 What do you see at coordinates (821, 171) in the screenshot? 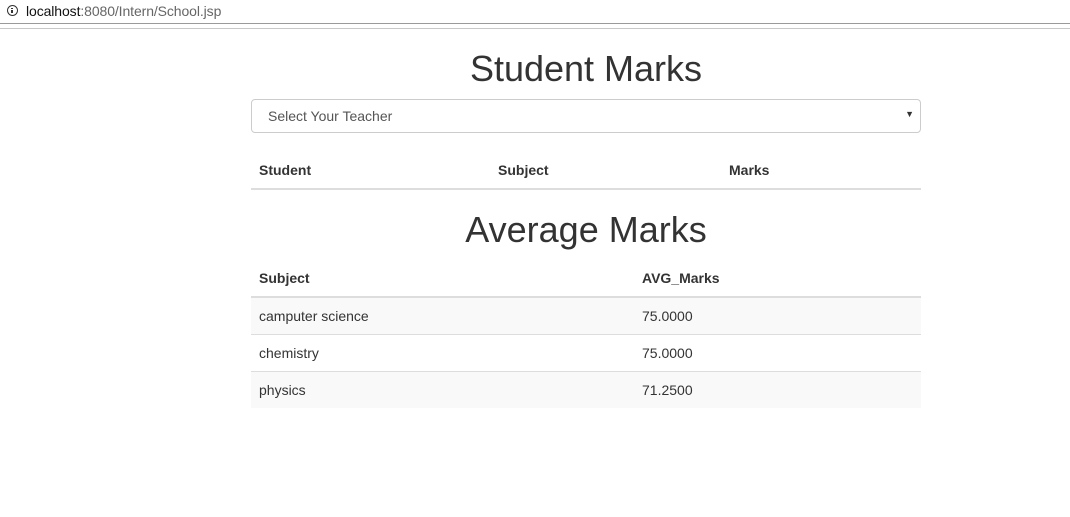
I see `column-header-marks: Marks` at bounding box center [821, 171].